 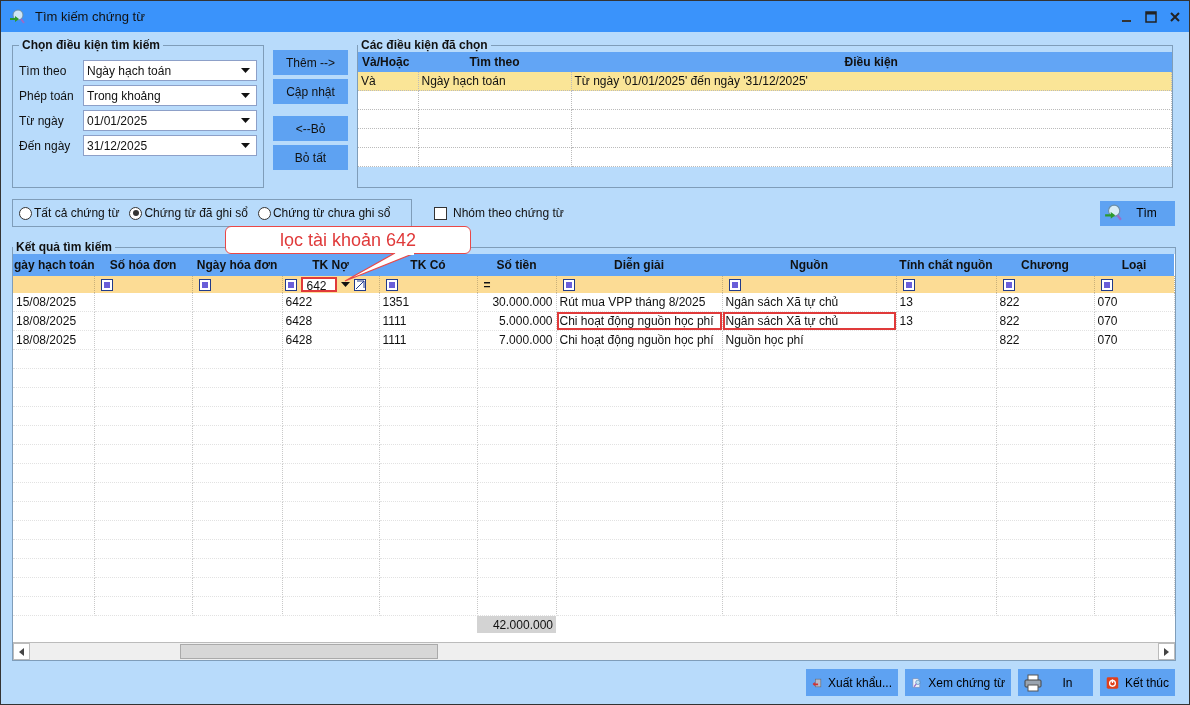 What do you see at coordinates (428, 265) in the screenshot?
I see `column-header: TK Có` at bounding box center [428, 265].